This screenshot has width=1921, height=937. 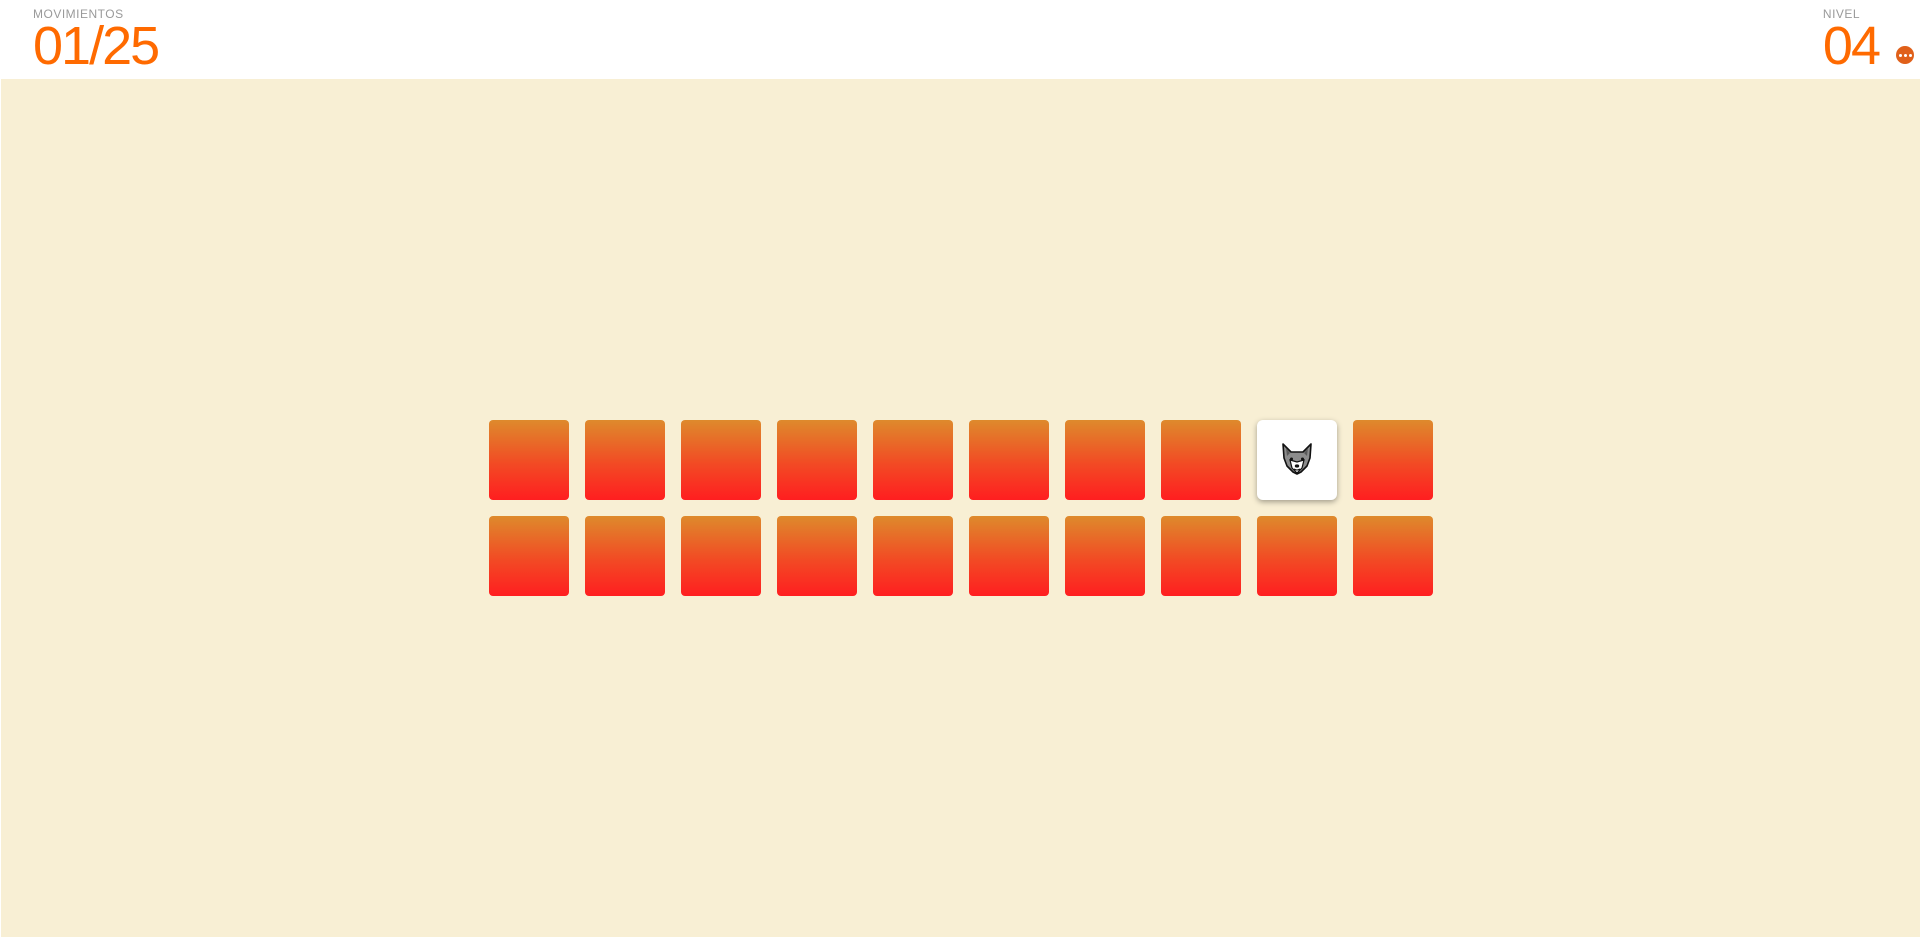 I want to click on more-dots-icon, so click(x=1905, y=55).